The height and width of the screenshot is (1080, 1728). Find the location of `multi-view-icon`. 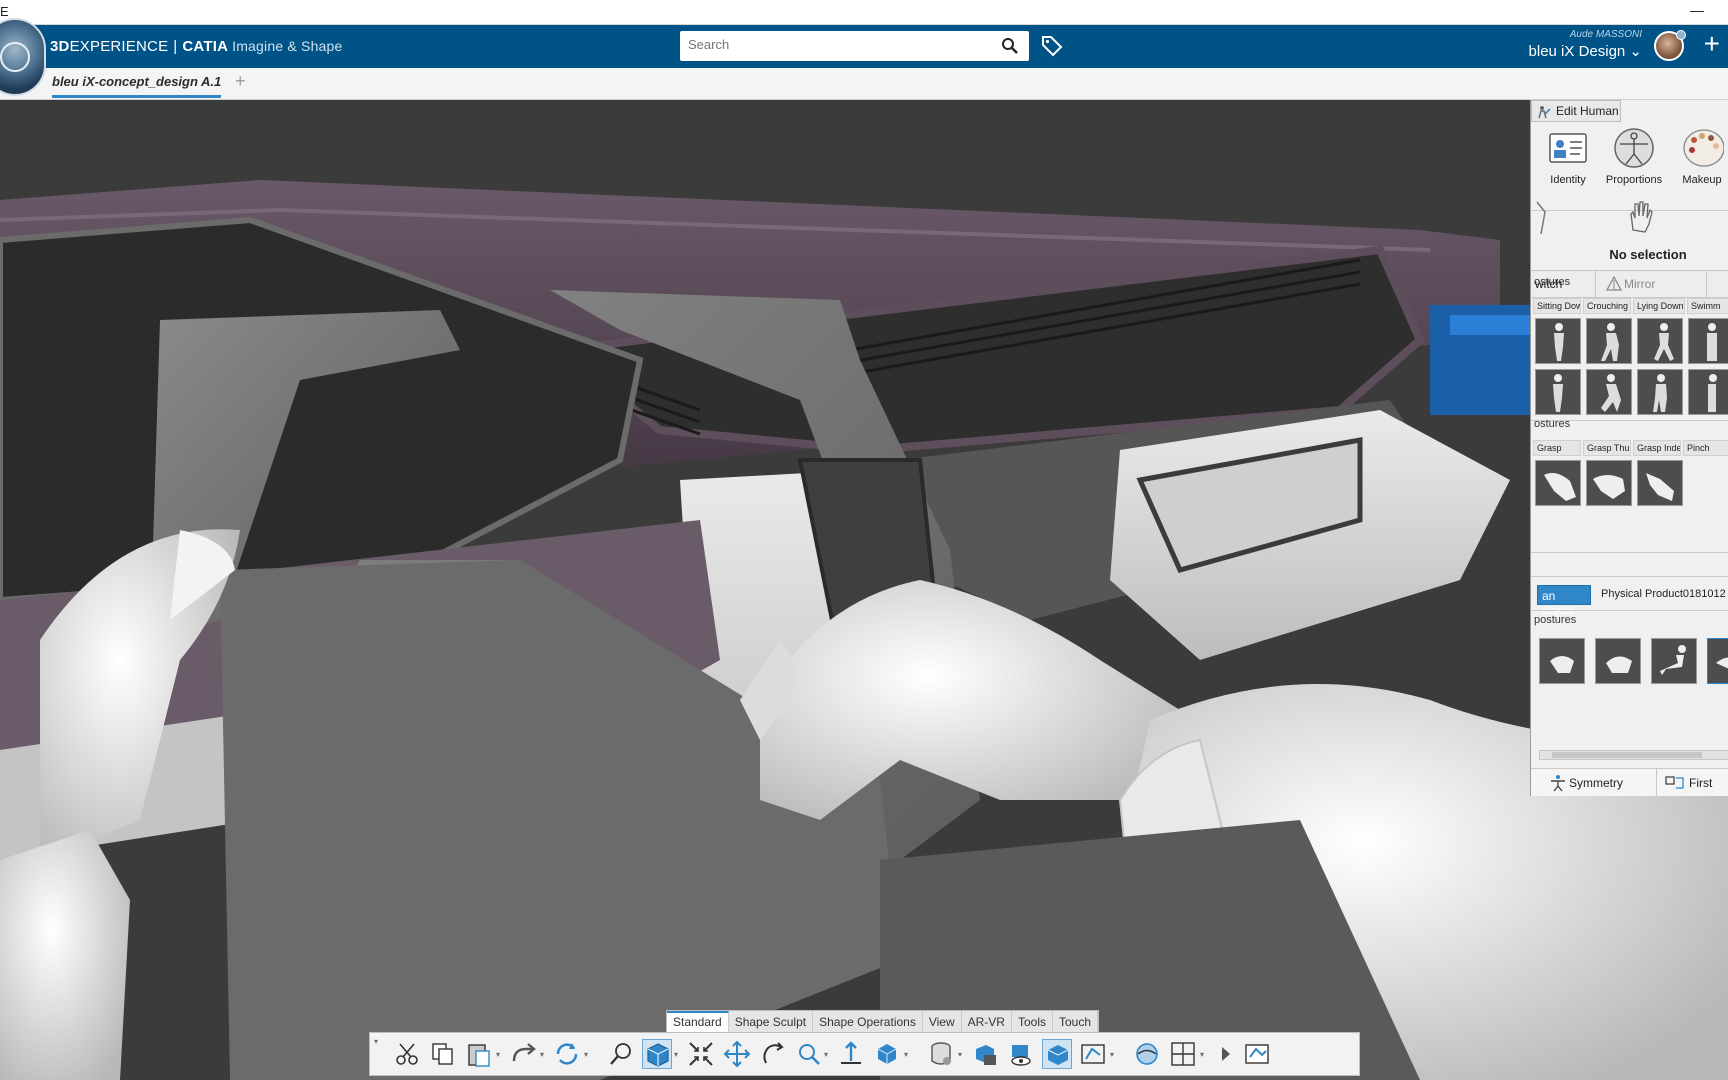

multi-view-icon is located at coordinates (1183, 1054).